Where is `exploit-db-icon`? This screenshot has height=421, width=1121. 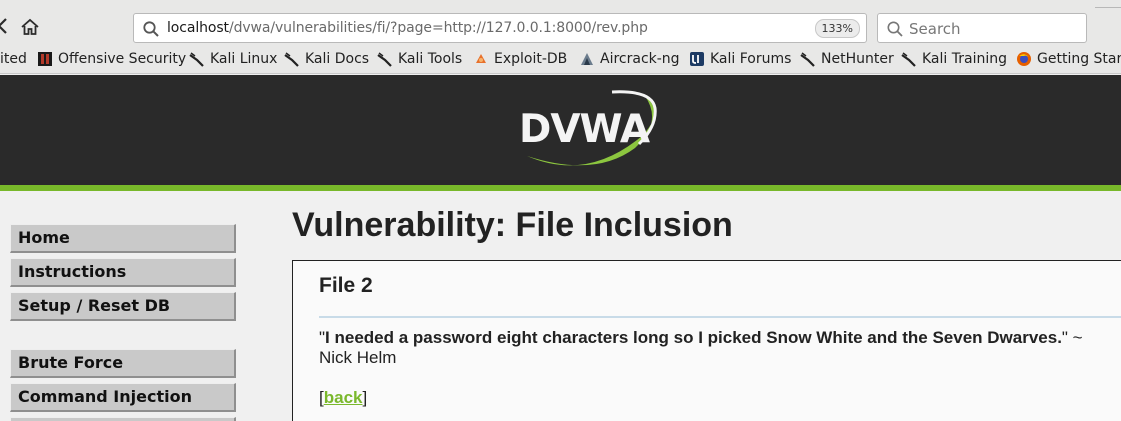 exploit-db-icon is located at coordinates (481, 58).